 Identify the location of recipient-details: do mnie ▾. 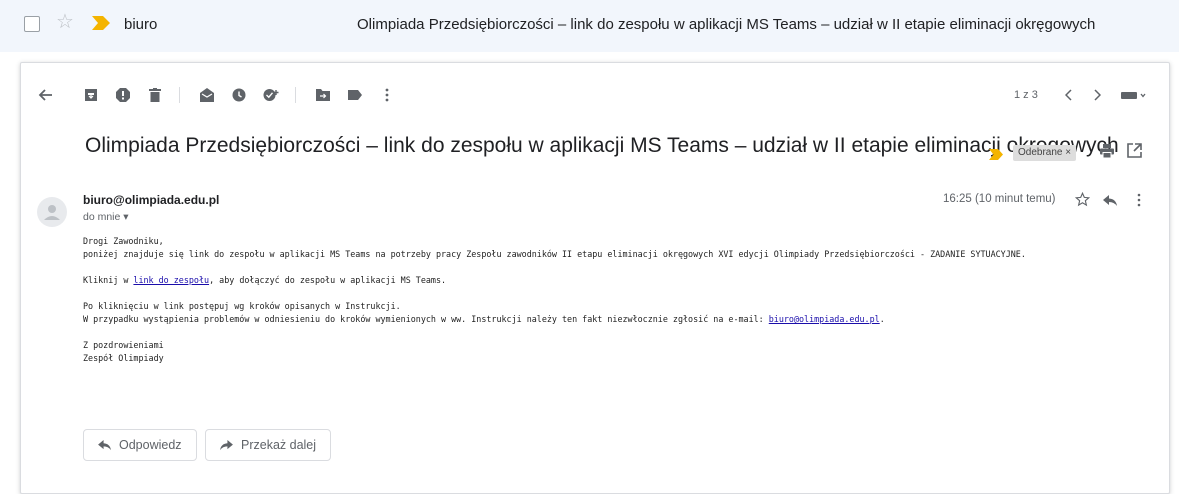
(106, 217).